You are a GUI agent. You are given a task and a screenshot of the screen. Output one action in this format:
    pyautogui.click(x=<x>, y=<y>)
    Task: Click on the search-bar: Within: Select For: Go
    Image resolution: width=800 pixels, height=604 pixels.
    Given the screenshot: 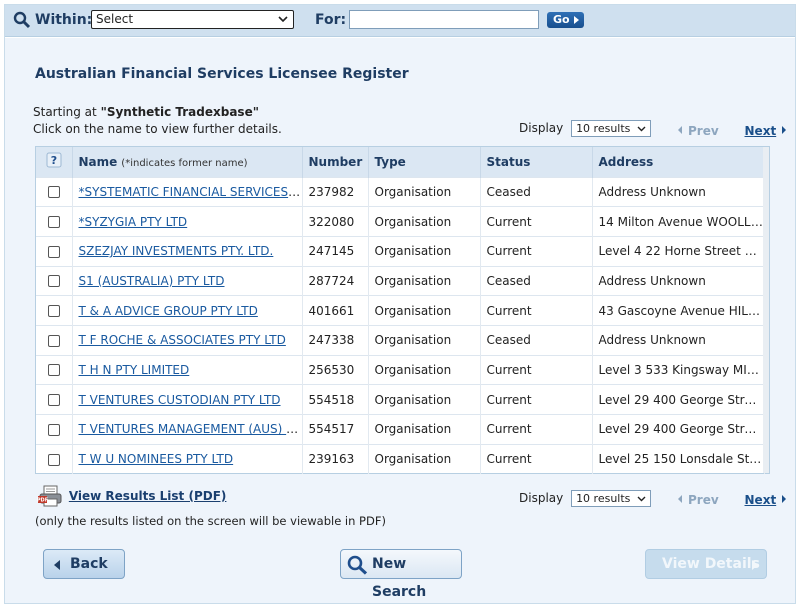 What is the action you would take?
    pyautogui.click(x=400, y=21)
    